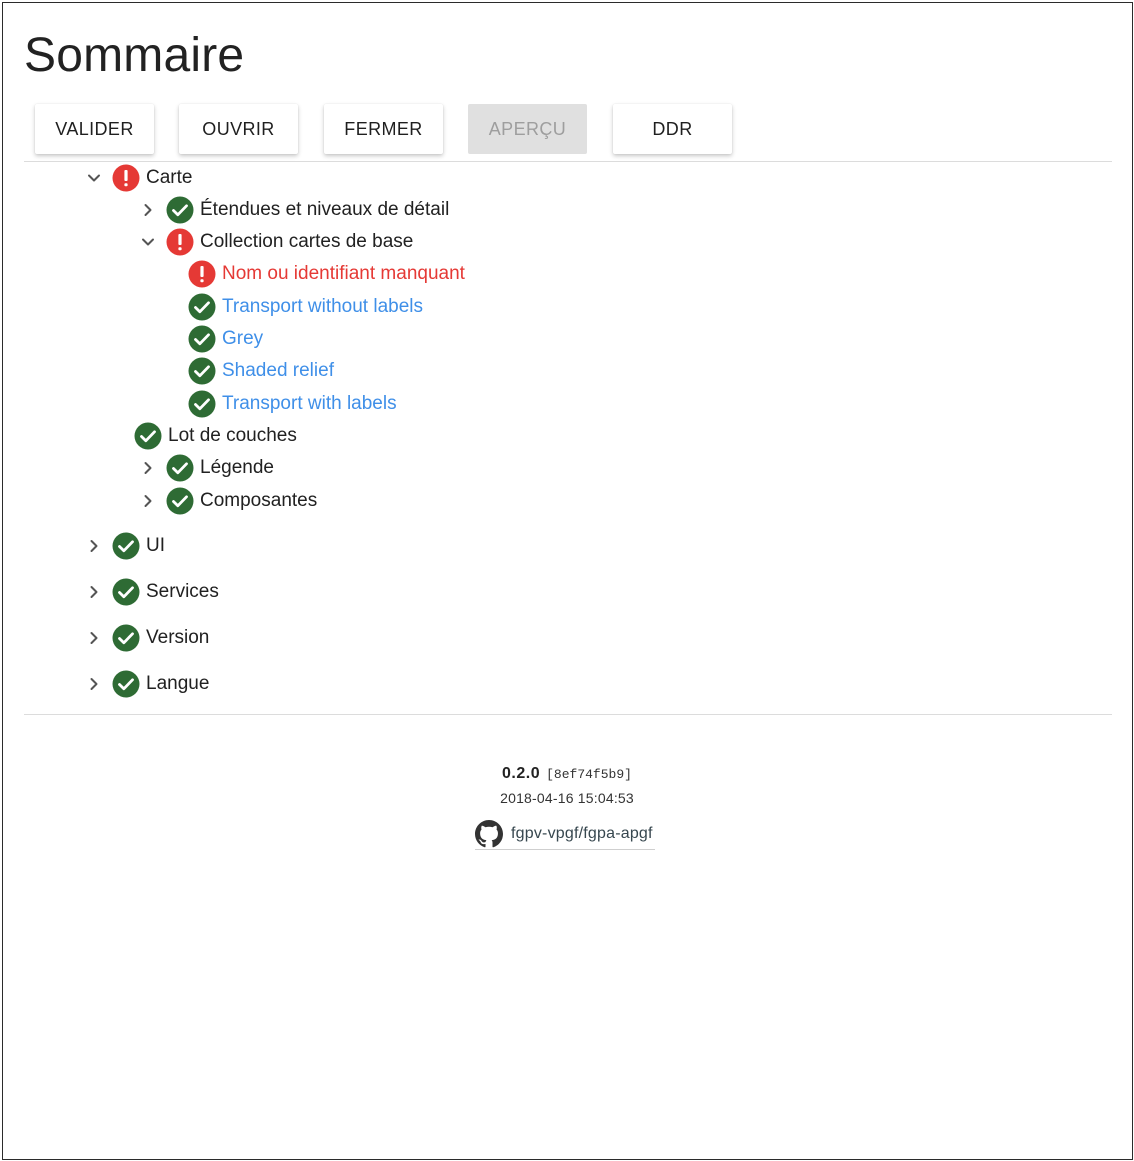 This screenshot has height=1161, width=1134. What do you see at coordinates (155, 545) in the screenshot?
I see `tree-item-label: UI` at bounding box center [155, 545].